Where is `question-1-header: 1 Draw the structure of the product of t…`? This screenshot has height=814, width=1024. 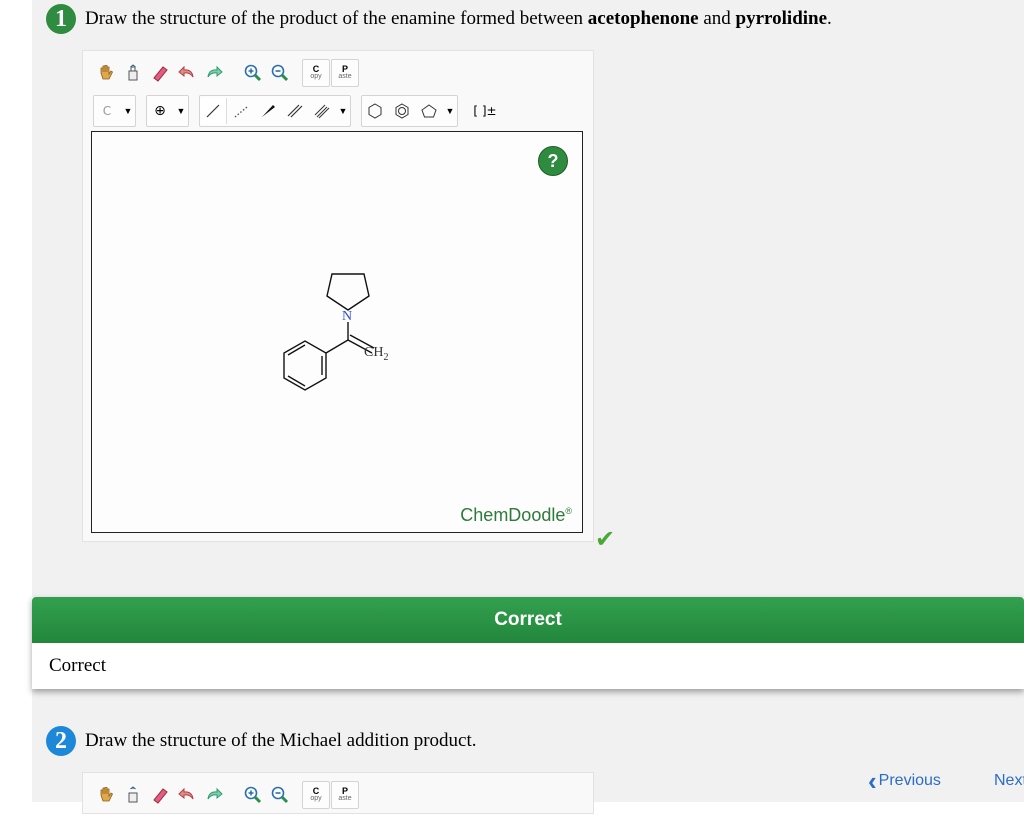 question-1-header: 1 Draw the structure of the product of t… is located at coordinates (439, 19).